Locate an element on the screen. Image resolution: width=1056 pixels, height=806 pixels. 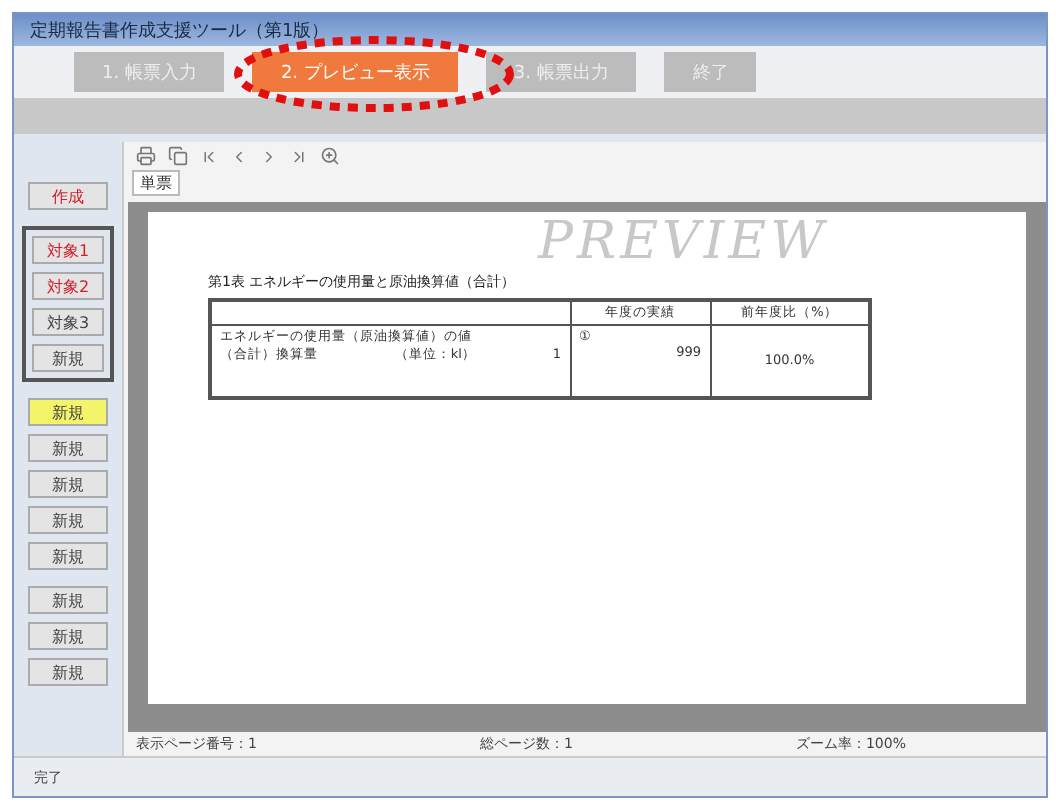
window-title: 定期報告書作成支援ツール（第1版） is located at coordinates (180, 31).